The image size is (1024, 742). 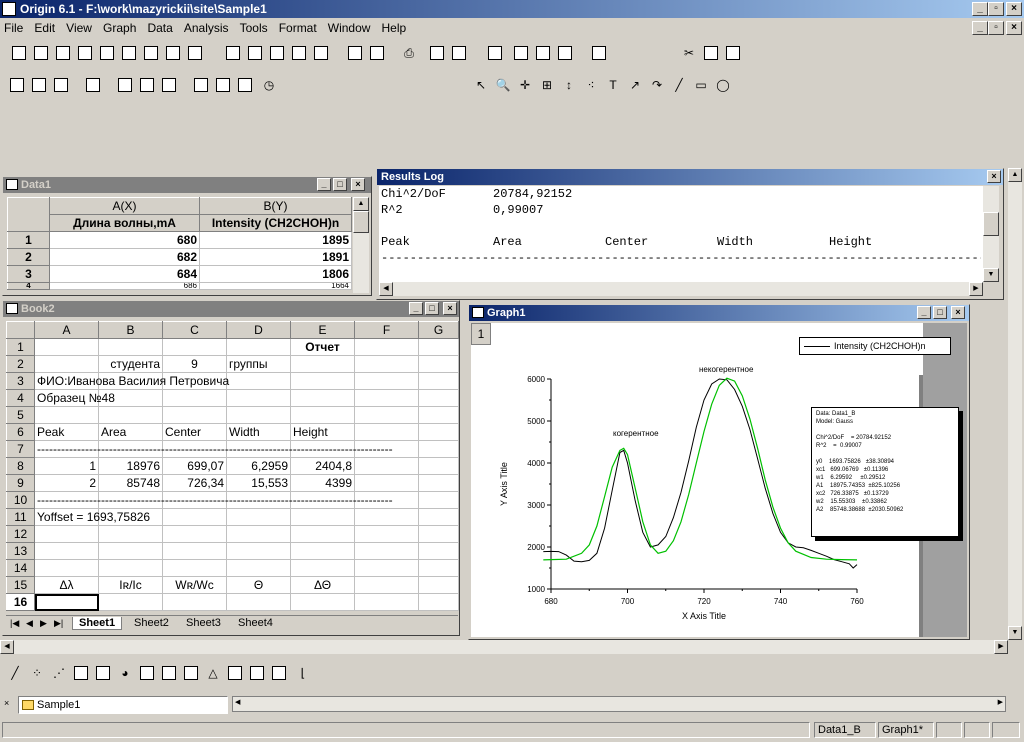 What do you see at coordinates (203, 623) in the screenshot?
I see `tab-sheet3: Sheet3` at bounding box center [203, 623].